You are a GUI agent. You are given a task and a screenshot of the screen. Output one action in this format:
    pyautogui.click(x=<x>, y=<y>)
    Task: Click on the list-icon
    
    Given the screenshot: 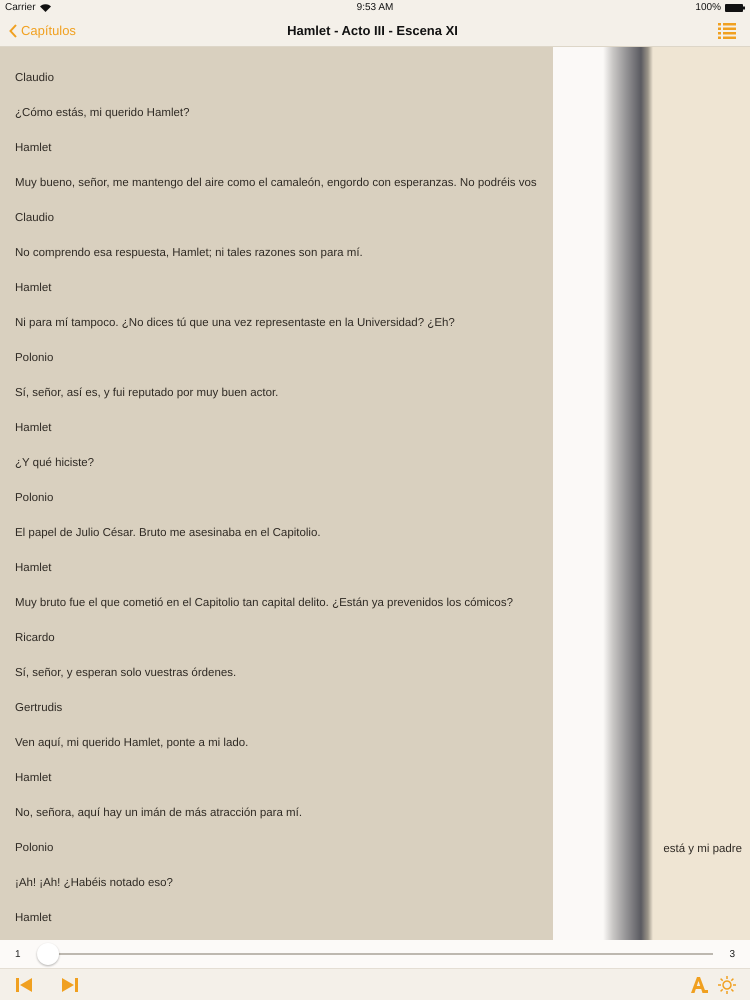 What is the action you would take?
    pyautogui.click(x=727, y=30)
    